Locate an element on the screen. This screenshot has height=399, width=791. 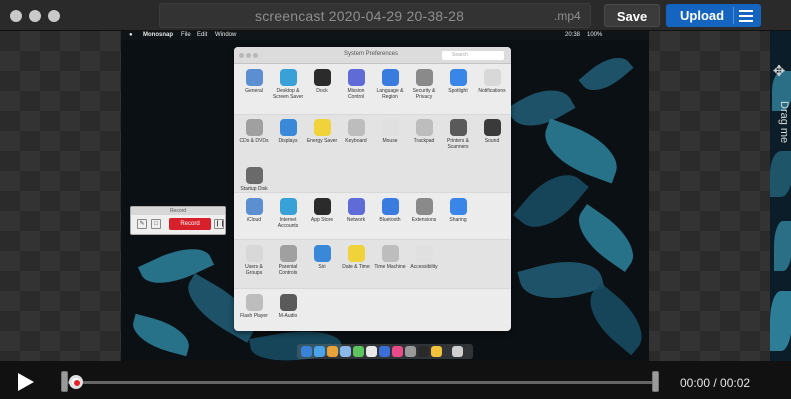
menubar-item: File is located at coordinates (186, 35).